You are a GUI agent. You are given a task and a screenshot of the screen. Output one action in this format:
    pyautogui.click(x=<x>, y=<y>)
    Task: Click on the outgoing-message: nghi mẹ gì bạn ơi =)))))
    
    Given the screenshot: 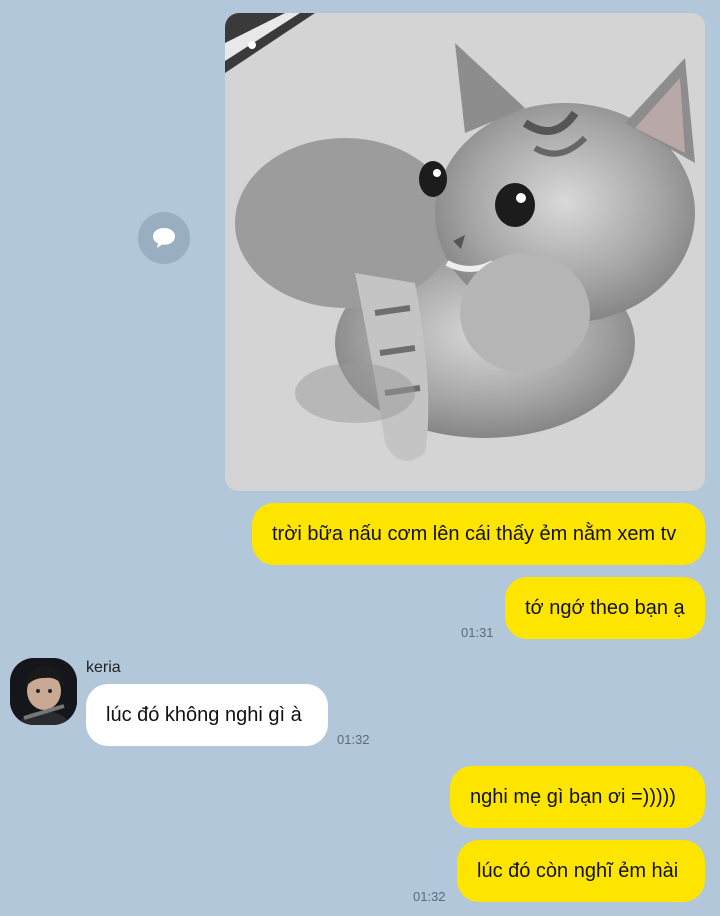 What is the action you would take?
    pyautogui.click(x=577, y=797)
    